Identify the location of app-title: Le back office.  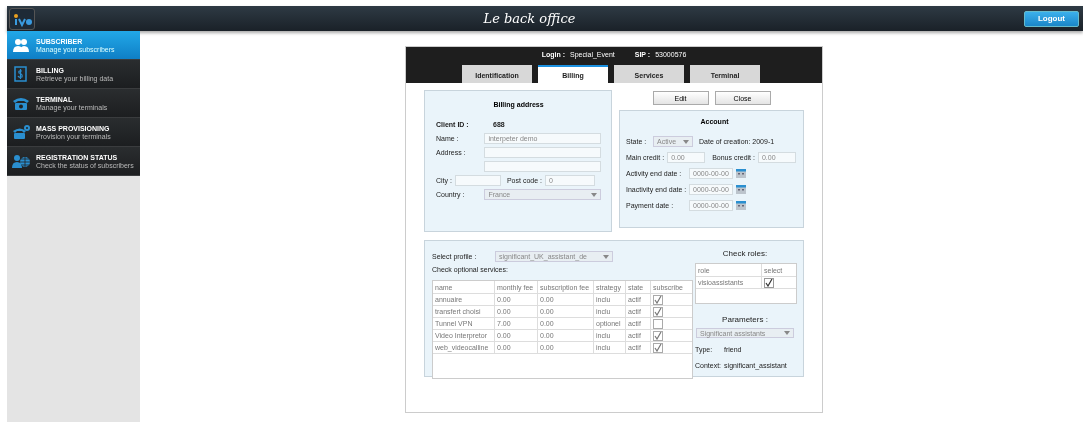
(529, 18).